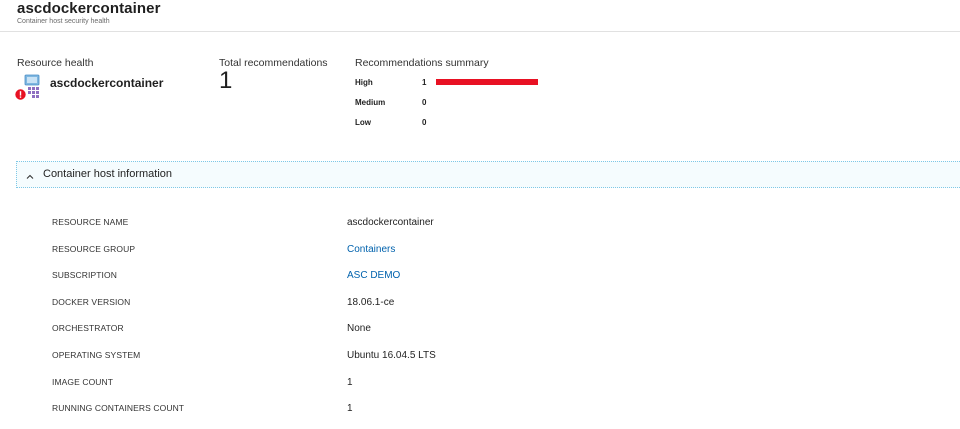  What do you see at coordinates (84, 275) in the screenshot?
I see `property-key: SUBSCRIPTION` at bounding box center [84, 275].